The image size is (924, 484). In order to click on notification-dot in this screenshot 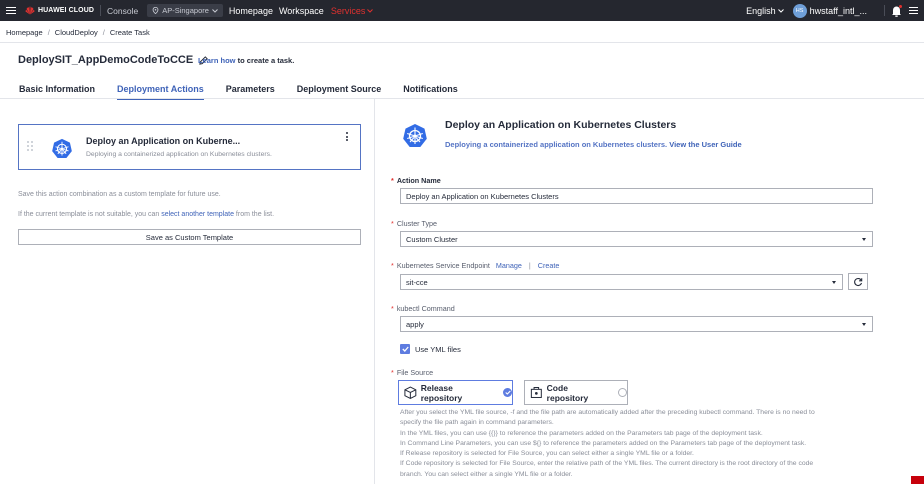, I will do `click(900, 6)`.